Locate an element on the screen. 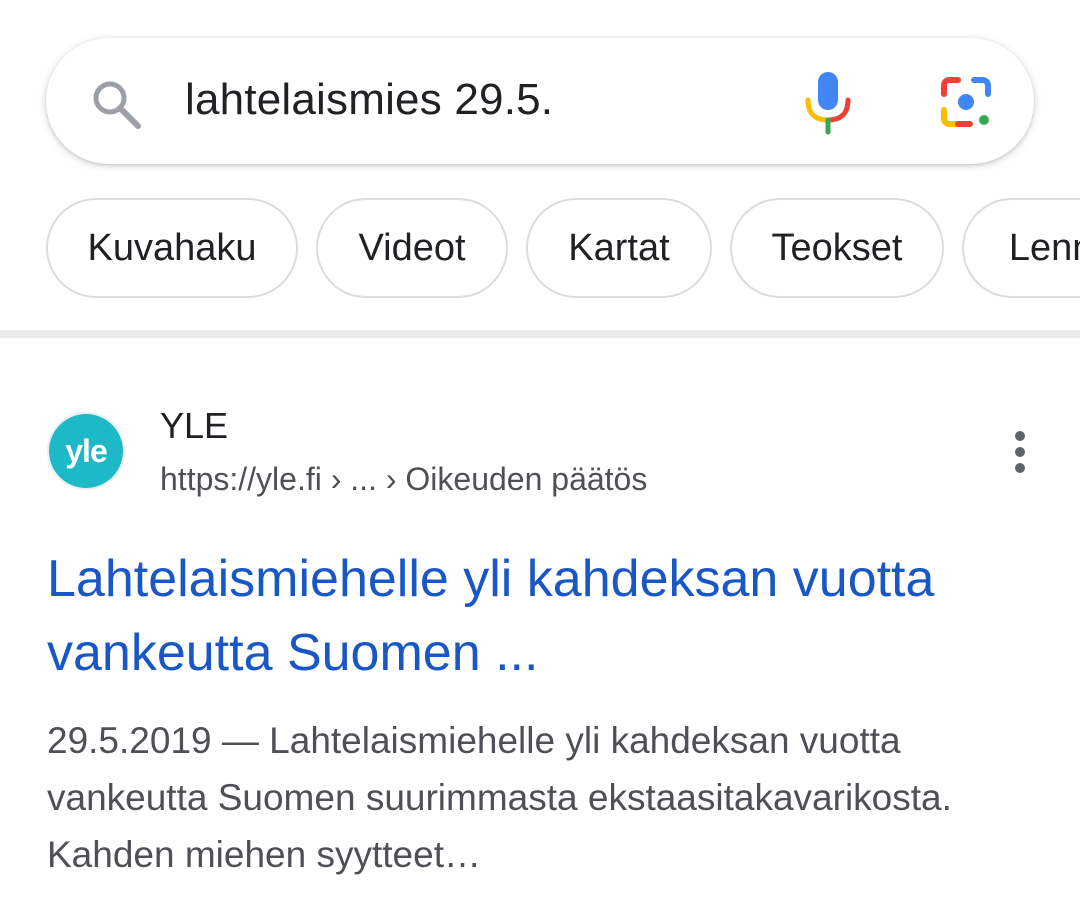 The width and height of the screenshot is (1080, 903). result-site-name: YLE is located at coordinates (194, 426).